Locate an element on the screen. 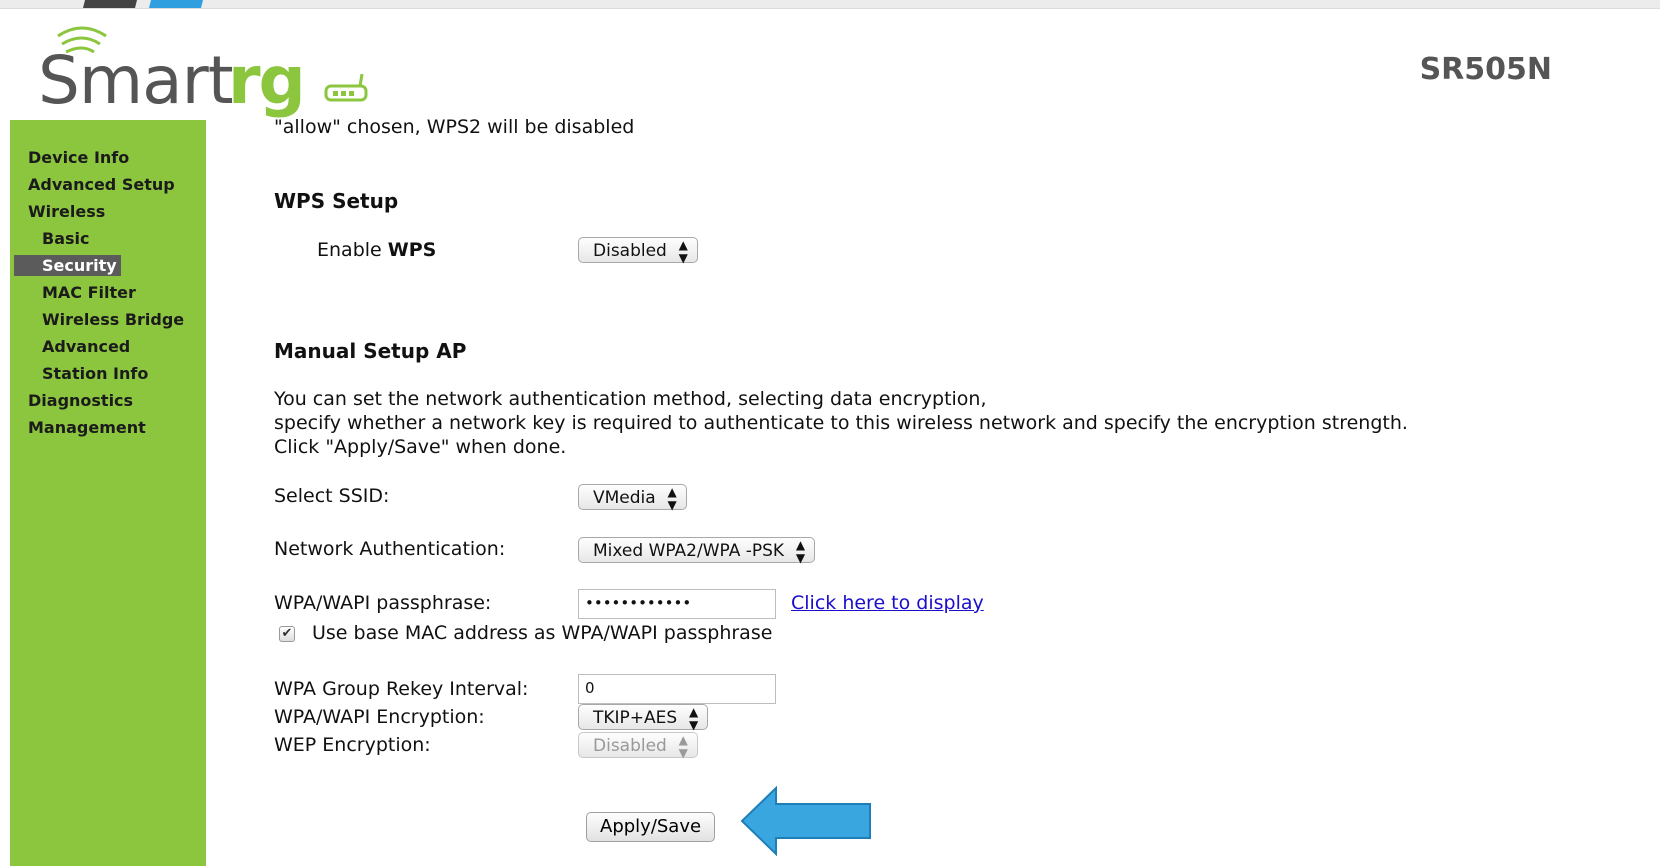 This screenshot has width=1660, height=866. tab-dark-marker is located at coordinates (110, 4).